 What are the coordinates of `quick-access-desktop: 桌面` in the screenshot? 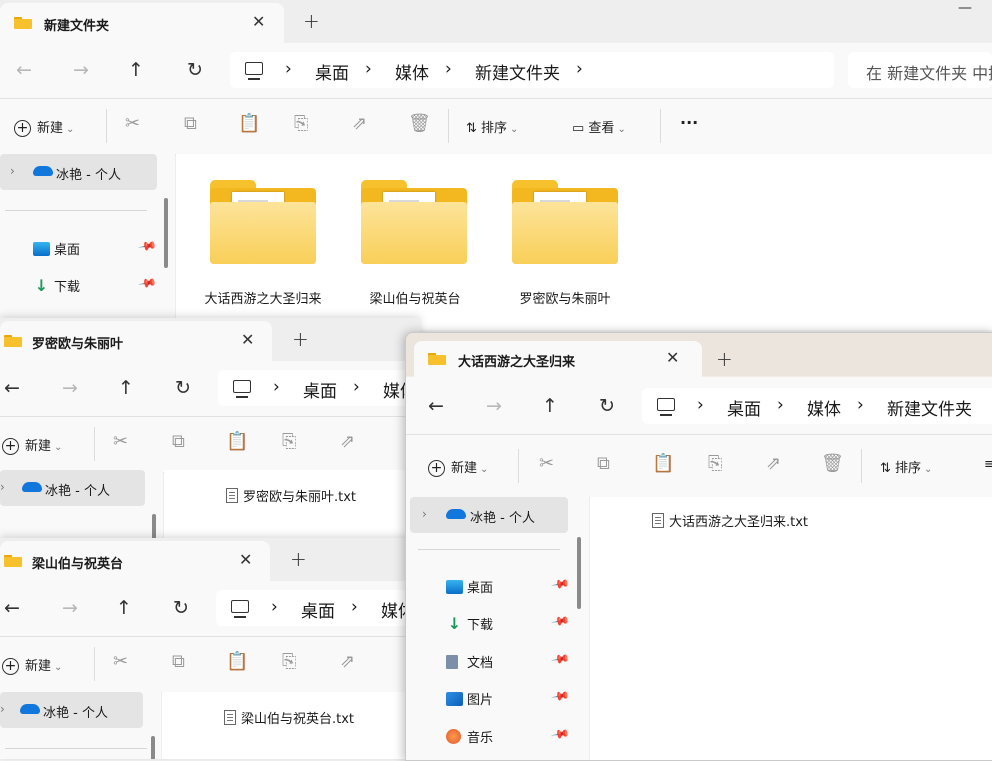 It's located at (56, 250).